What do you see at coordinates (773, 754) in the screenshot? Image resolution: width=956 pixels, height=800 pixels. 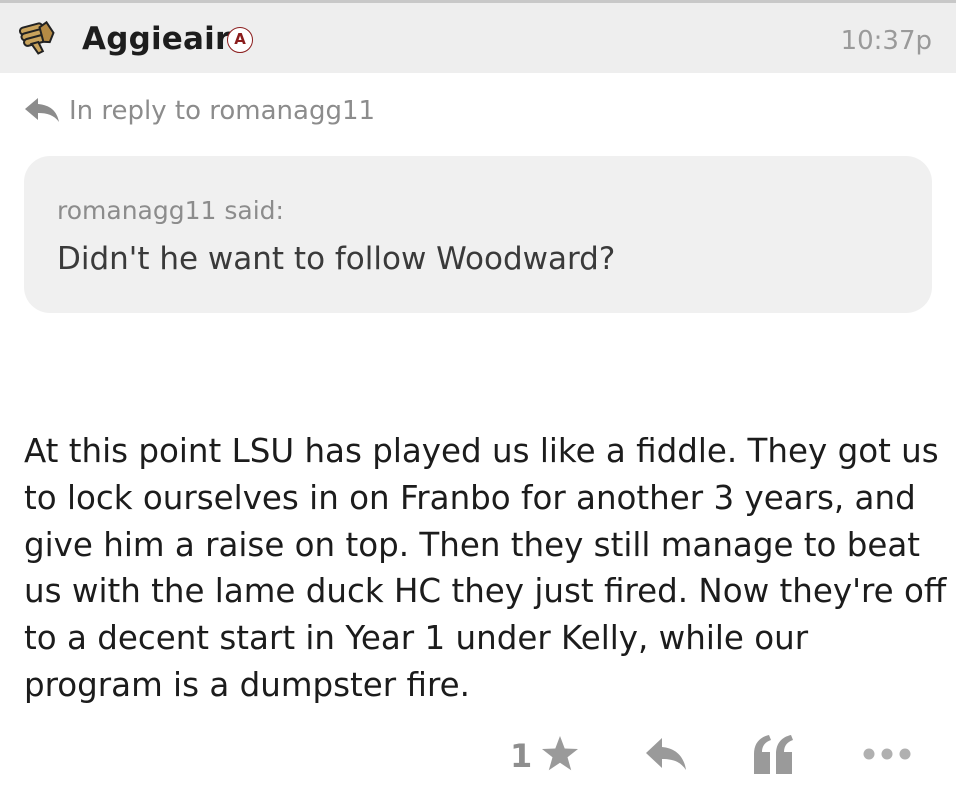 I see `quote-icon` at bounding box center [773, 754].